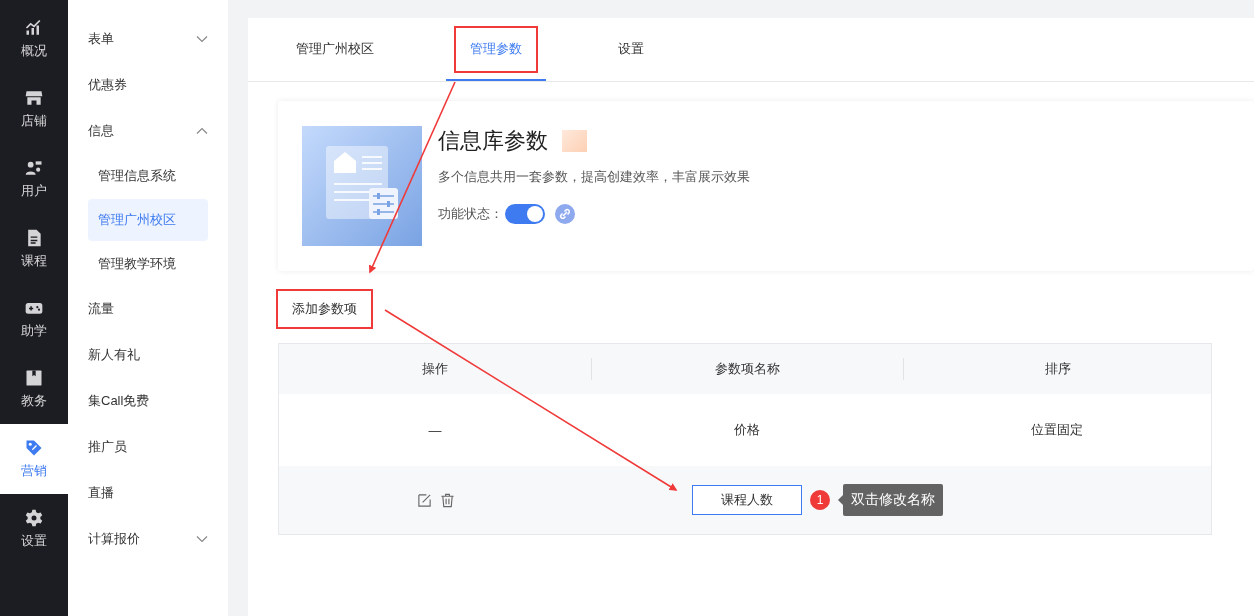 The image size is (1254, 616). What do you see at coordinates (424, 500) in the screenshot?
I see `edit-icon` at bounding box center [424, 500].